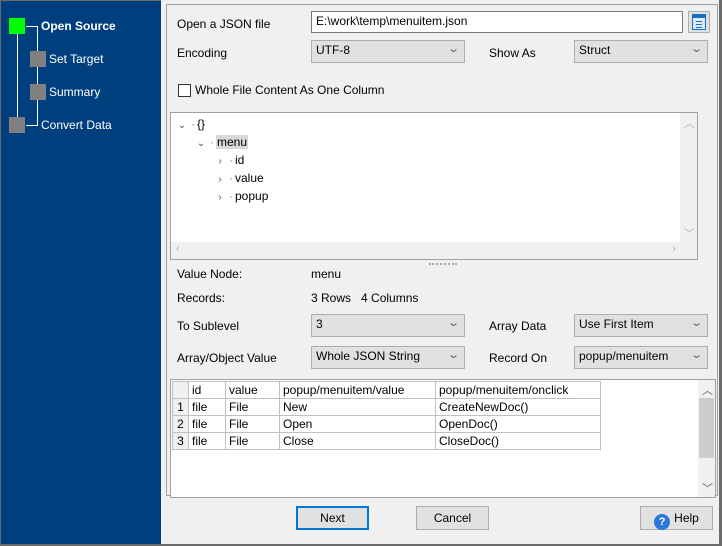 The image size is (722, 546). Describe the element at coordinates (595, 50) in the screenshot. I see `show-as-value: Struct` at that location.